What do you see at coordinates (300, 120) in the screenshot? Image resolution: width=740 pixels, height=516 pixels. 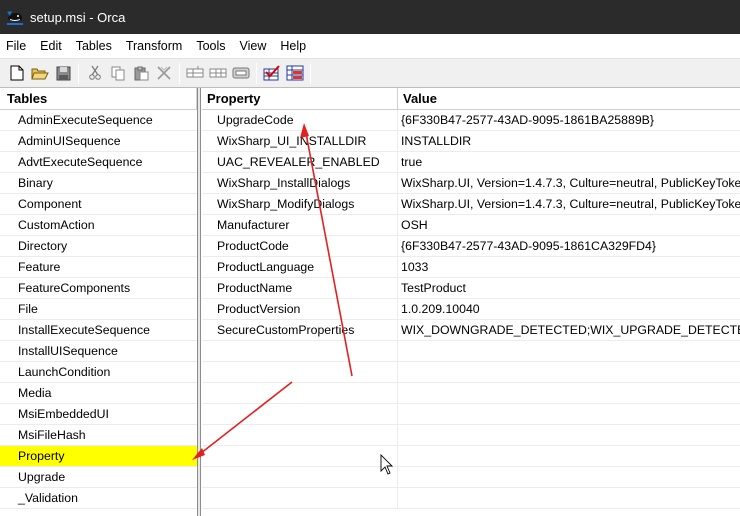 I see `cell-property: UpgradeCode` at bounding box center [300, 120].